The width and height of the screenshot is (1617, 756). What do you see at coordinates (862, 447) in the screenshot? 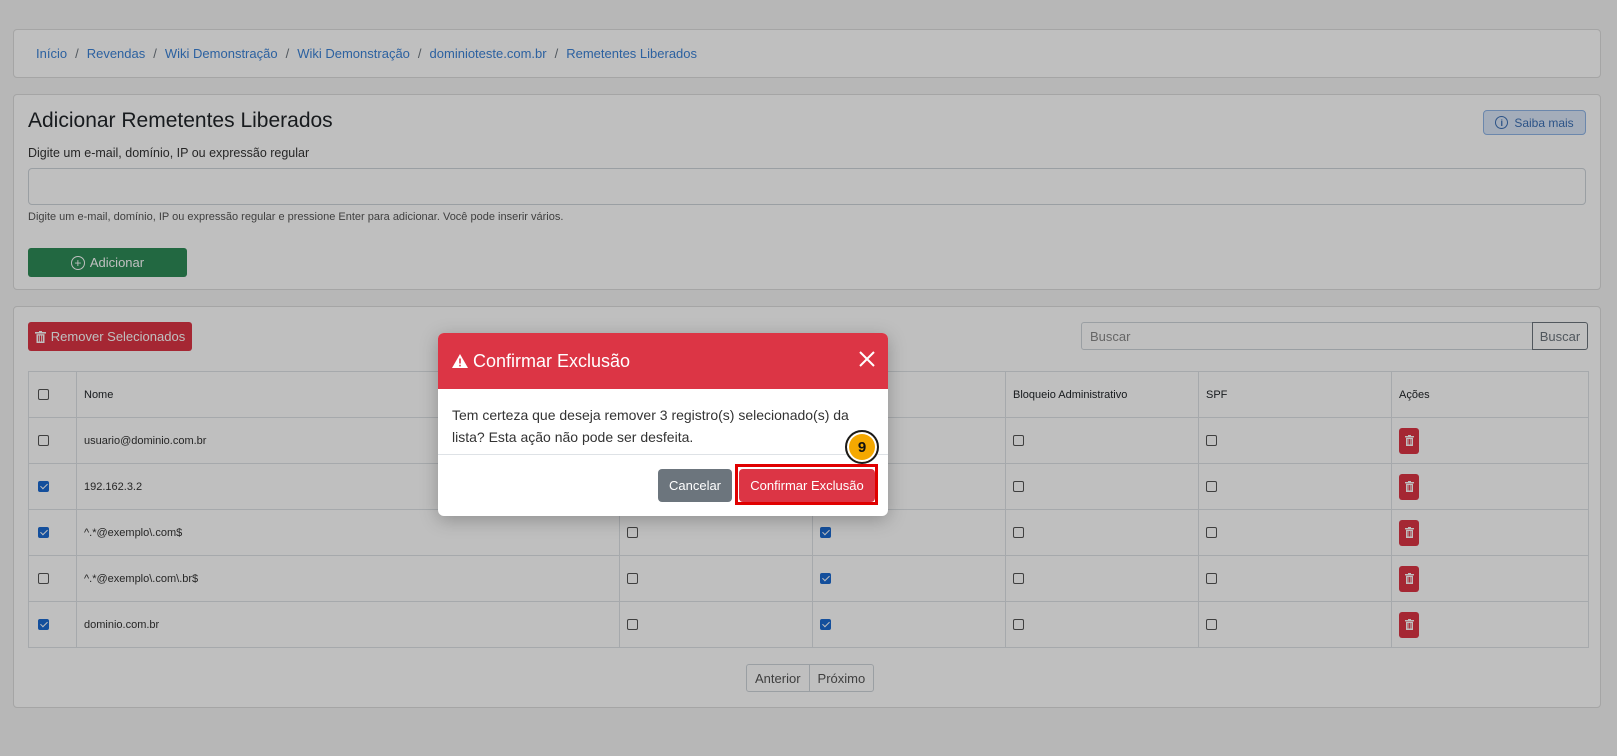
I see `step-badge: 9` at bounding box center [862, 447].